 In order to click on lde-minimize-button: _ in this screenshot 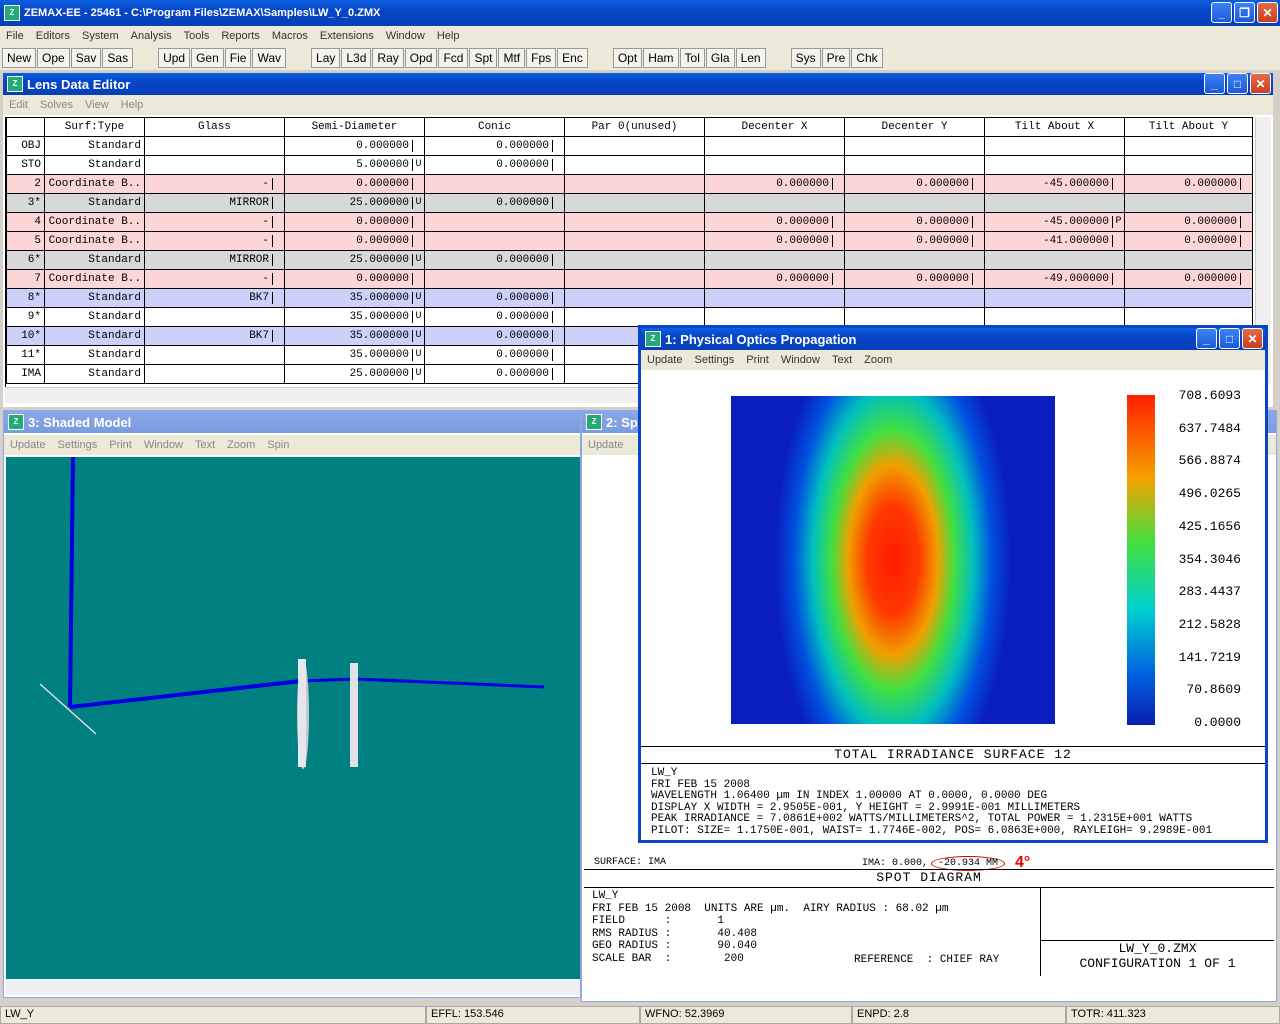, I will do `click(1214, 83)`.